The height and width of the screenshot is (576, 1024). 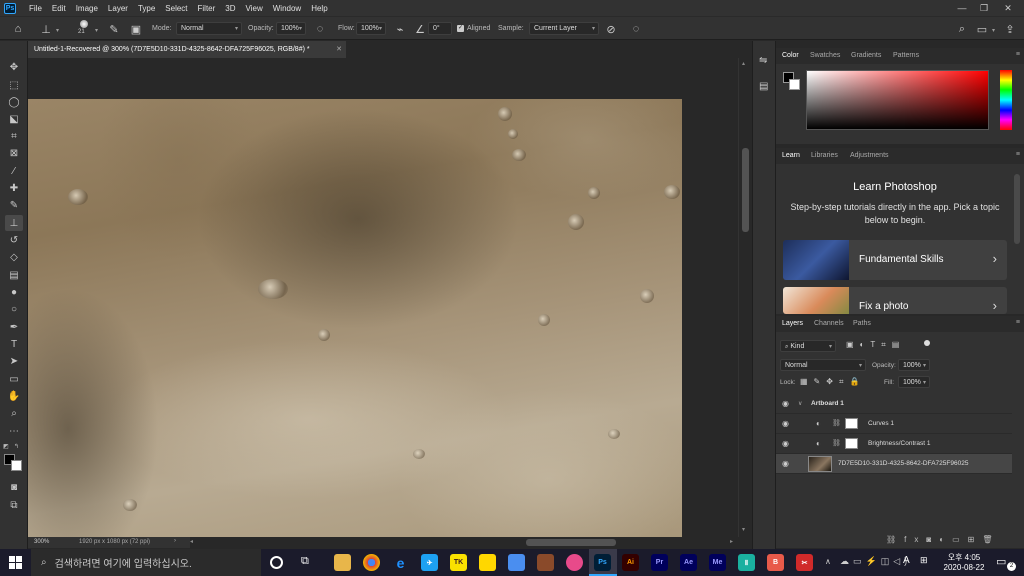 What do you see at coordinates (825, 55) in the screenshot?
I see `tab-swatches: Swatches` at bounding box center [825, 55].